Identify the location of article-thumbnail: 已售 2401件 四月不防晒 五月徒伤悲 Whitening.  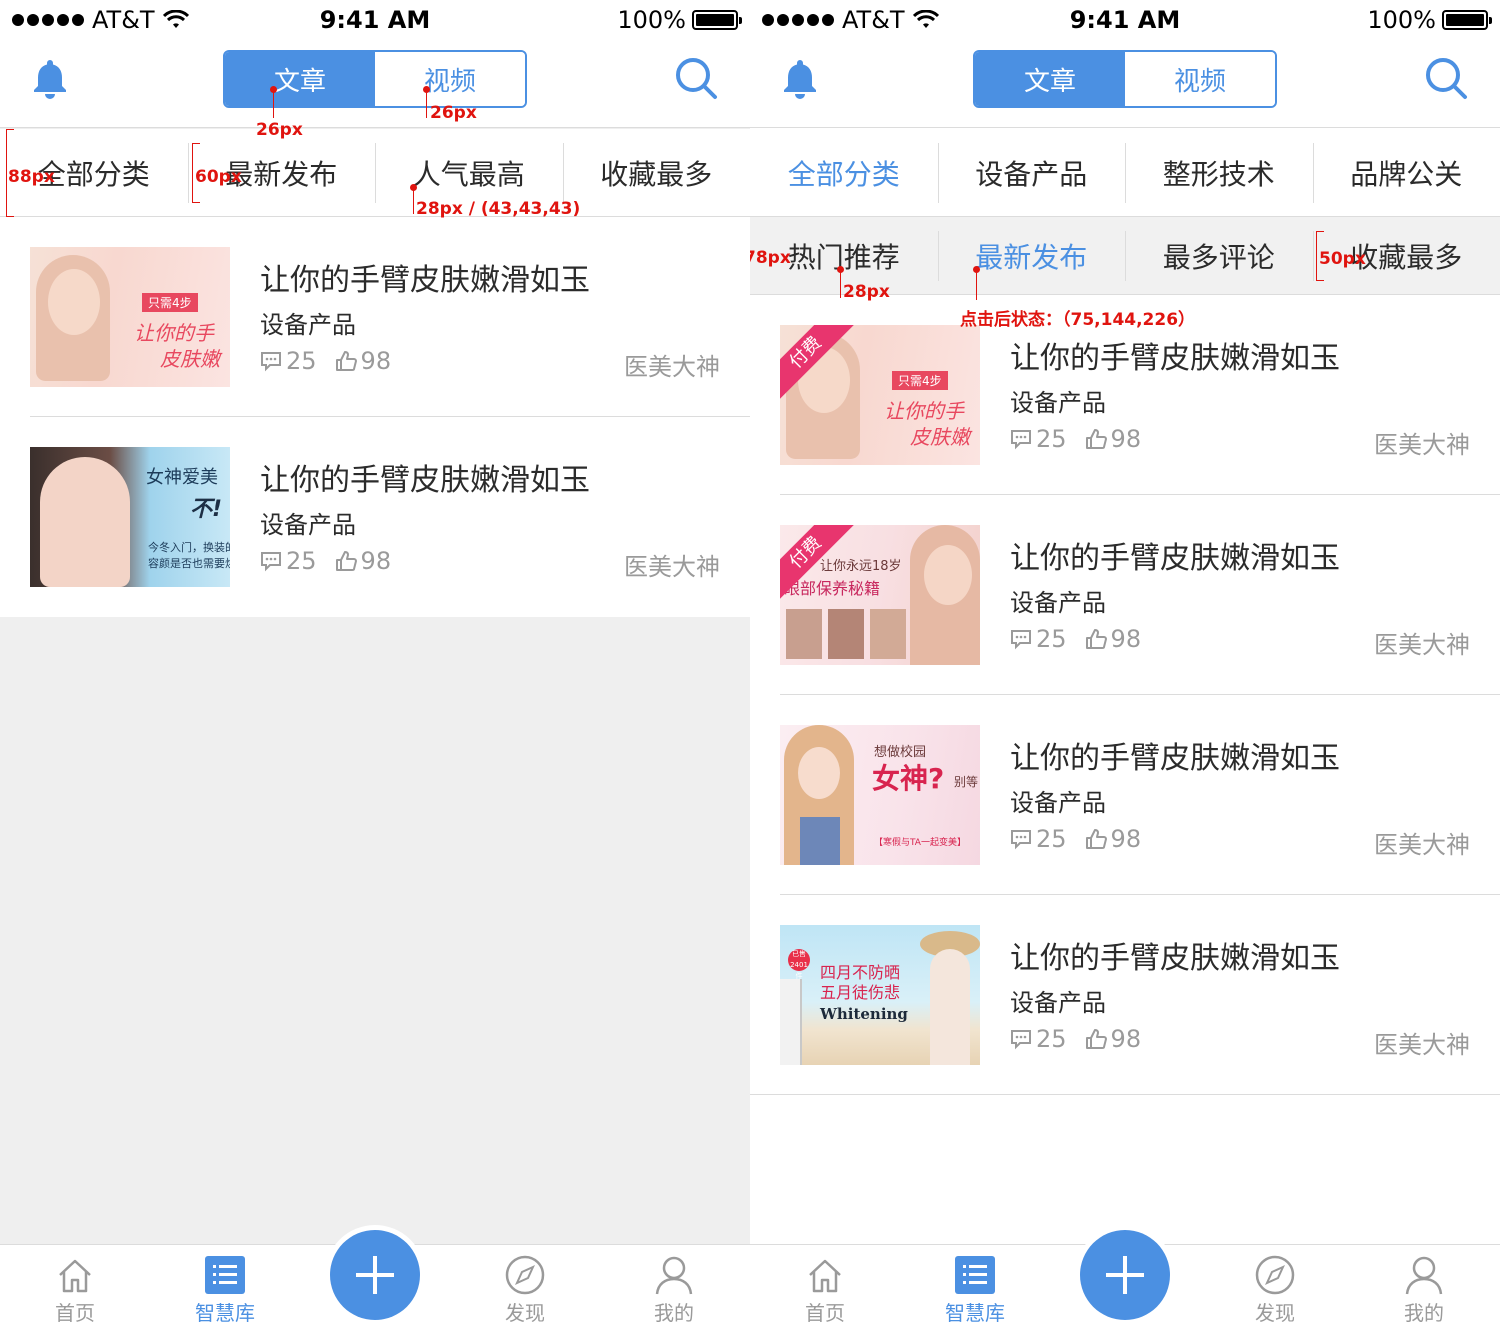
(880, 995).